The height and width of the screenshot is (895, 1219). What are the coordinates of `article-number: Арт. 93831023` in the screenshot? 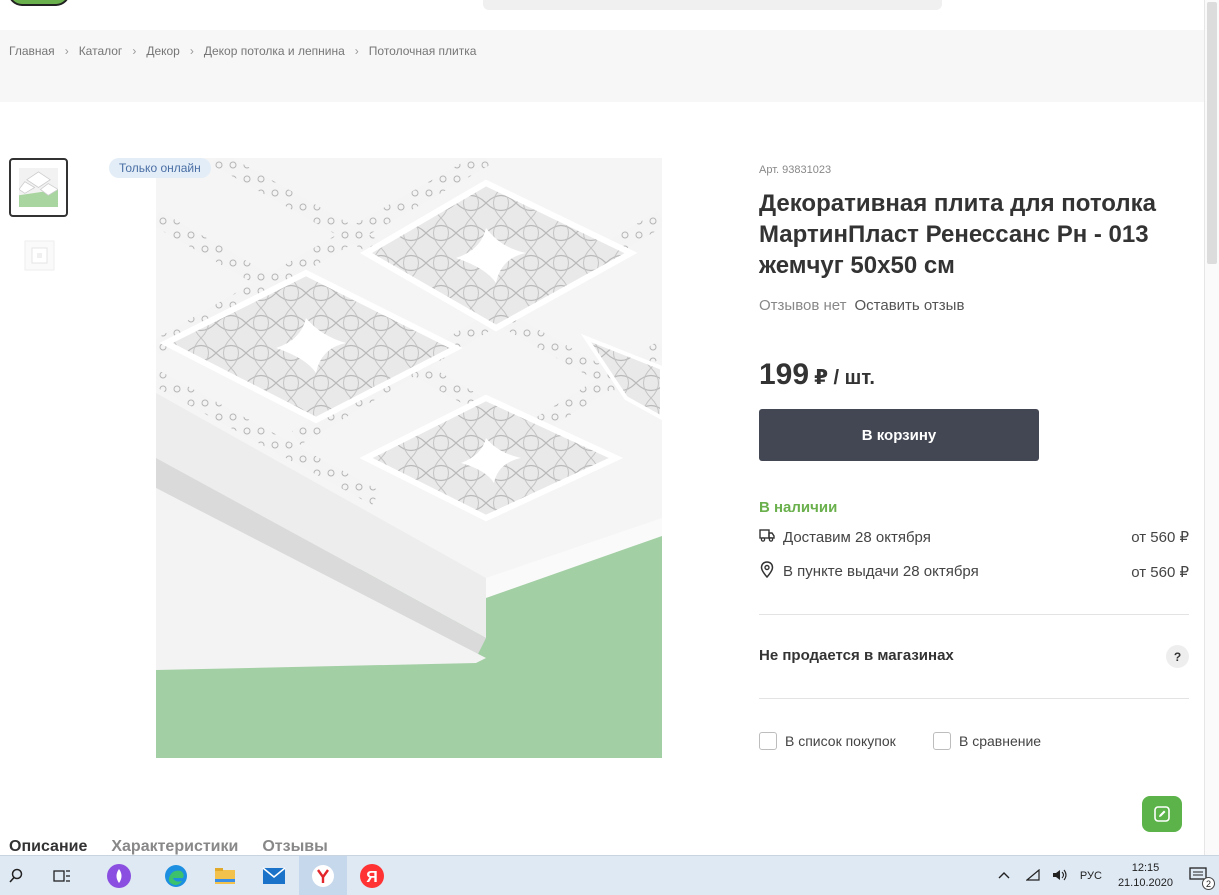 It's located at (795, 170).